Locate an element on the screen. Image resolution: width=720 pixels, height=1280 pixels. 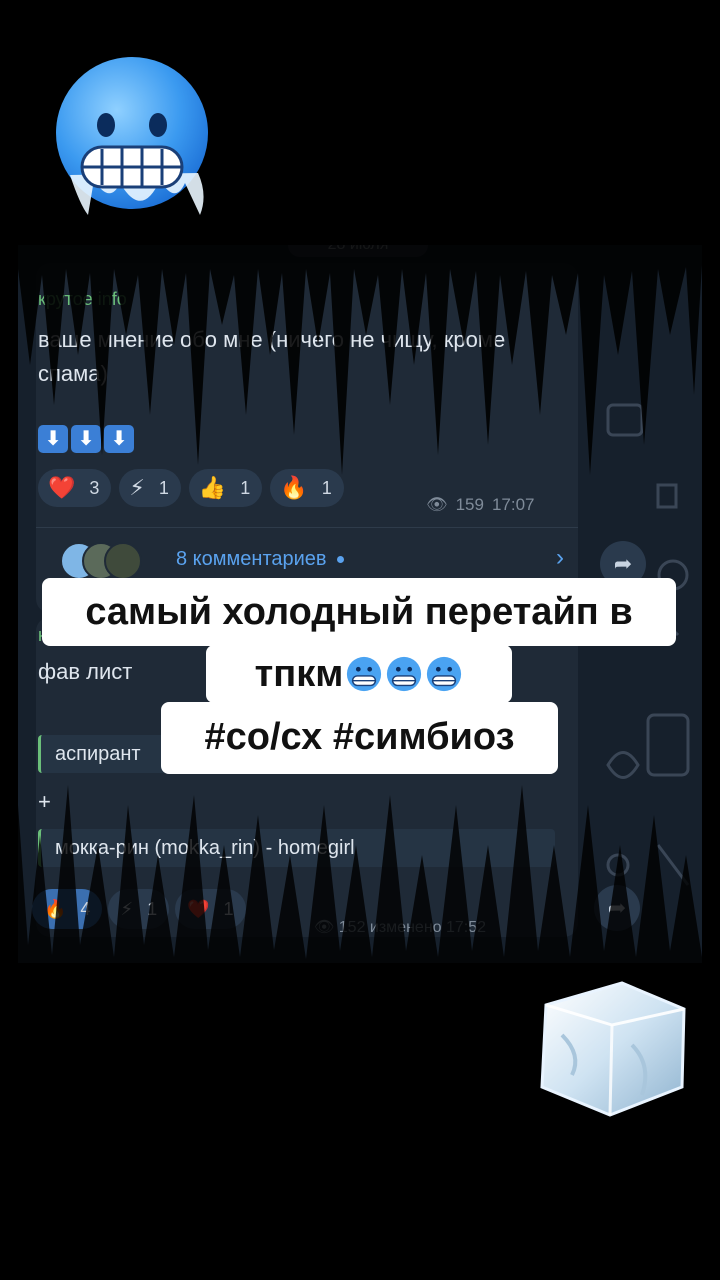
reaction-thumbs-up: 👍 1 is located at coordinates (225, 488).